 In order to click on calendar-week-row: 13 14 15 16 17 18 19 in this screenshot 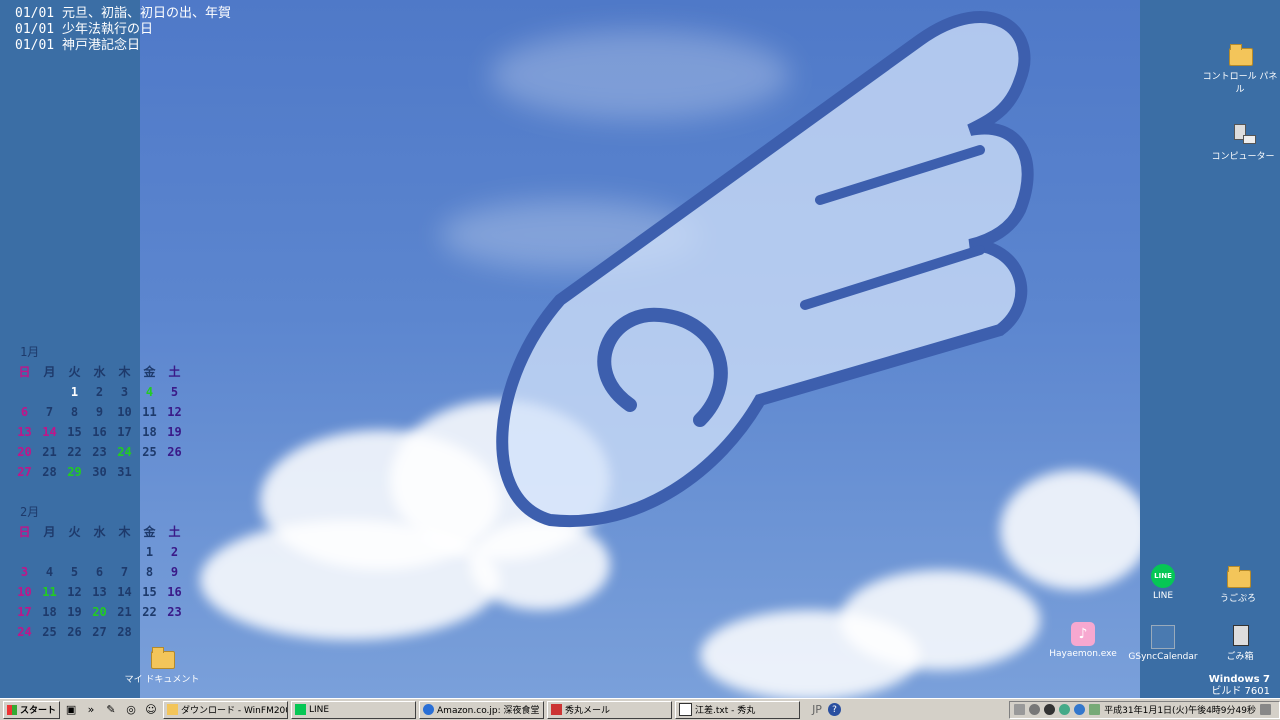, I will do `click(99, 432)`.